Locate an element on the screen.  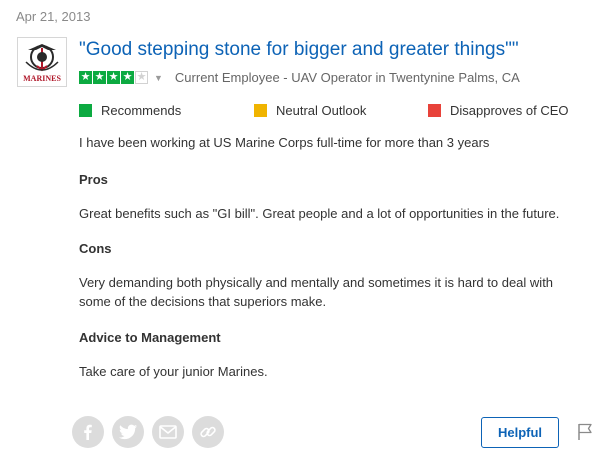
company-logo: MARINES is located at coordinates (42, 62).